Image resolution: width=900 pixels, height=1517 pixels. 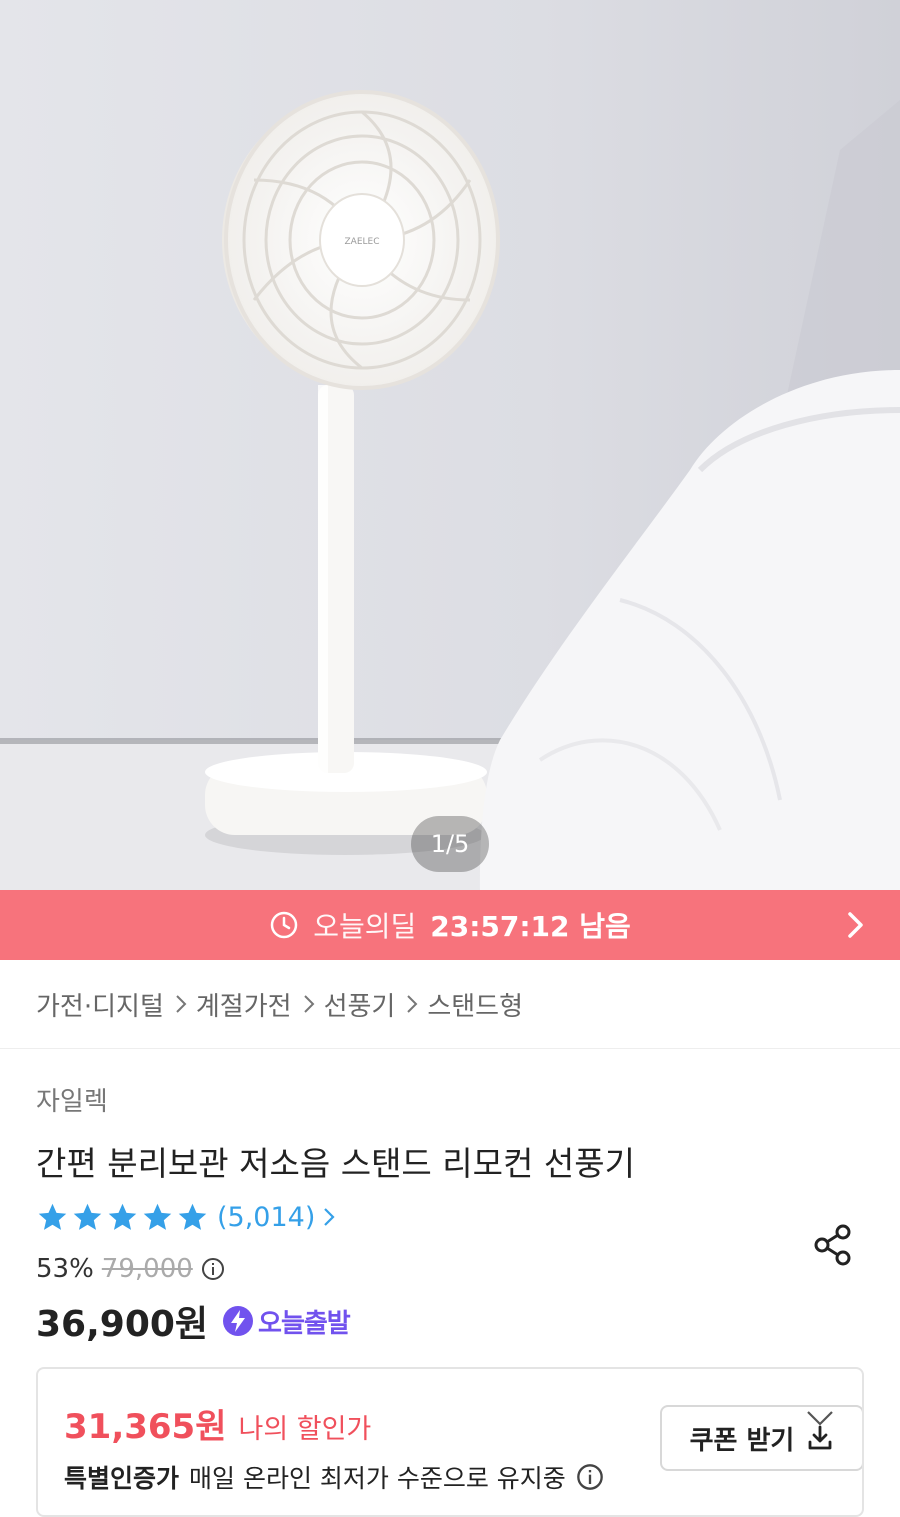 I want to click on star-rating, so click(x=122, y=1217).